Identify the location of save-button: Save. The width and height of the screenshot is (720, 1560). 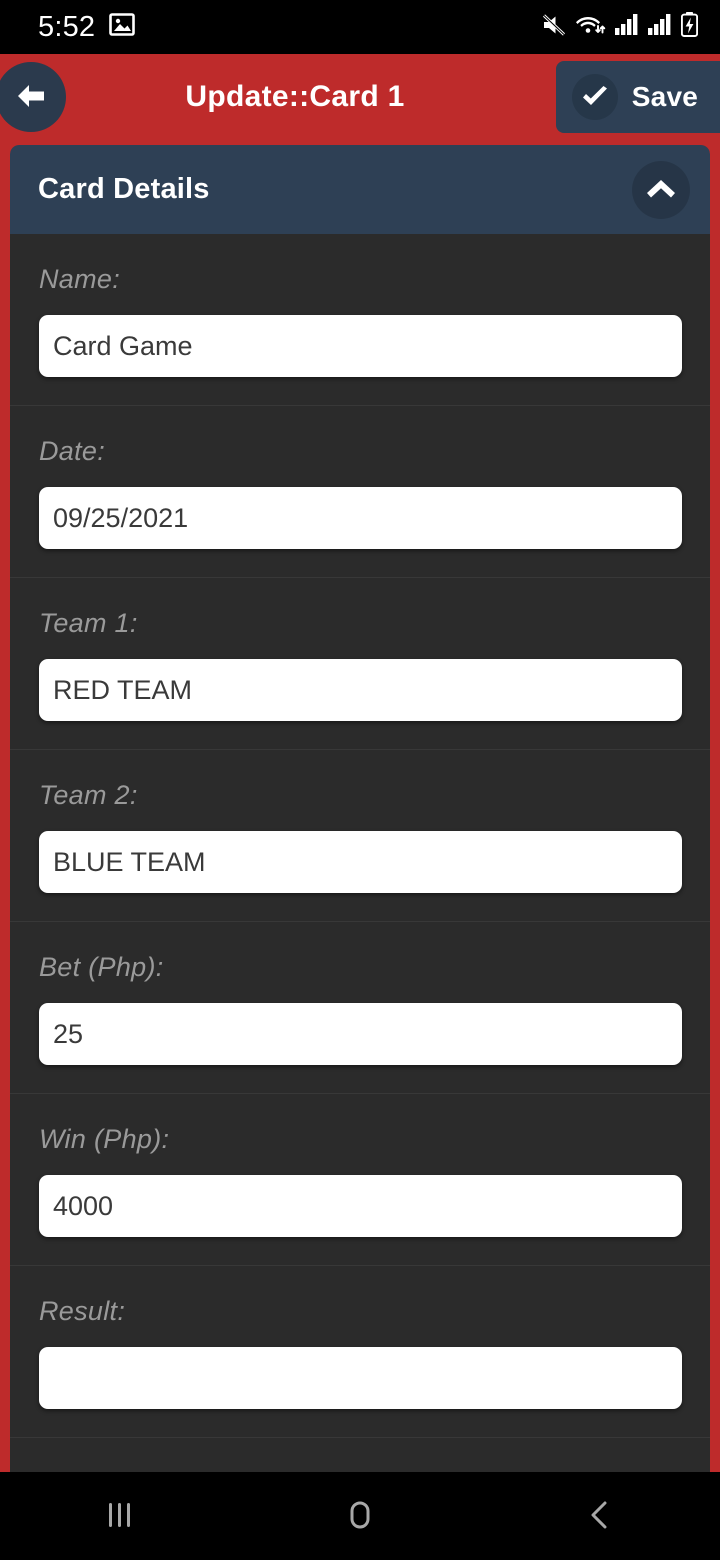
(637, 97).